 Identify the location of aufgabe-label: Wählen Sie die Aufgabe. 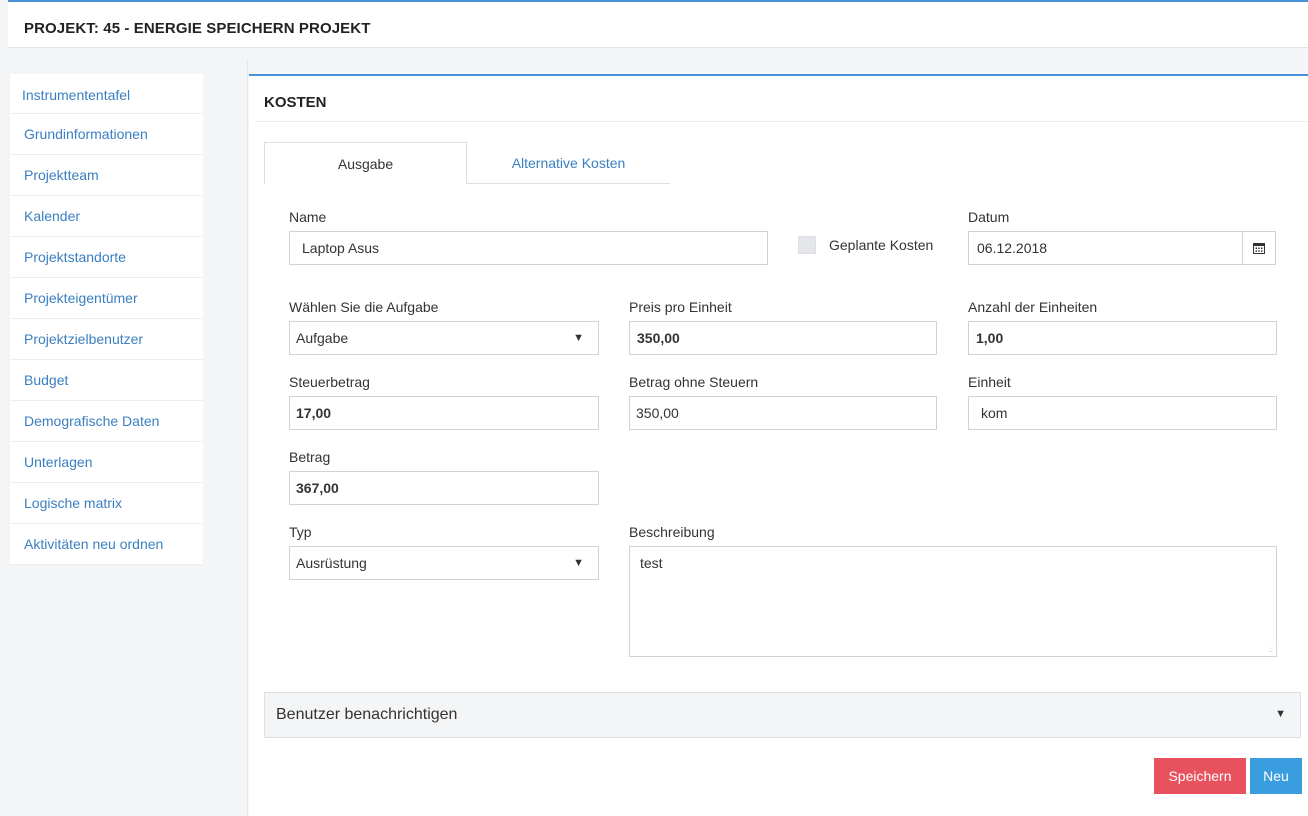
(364, 307).